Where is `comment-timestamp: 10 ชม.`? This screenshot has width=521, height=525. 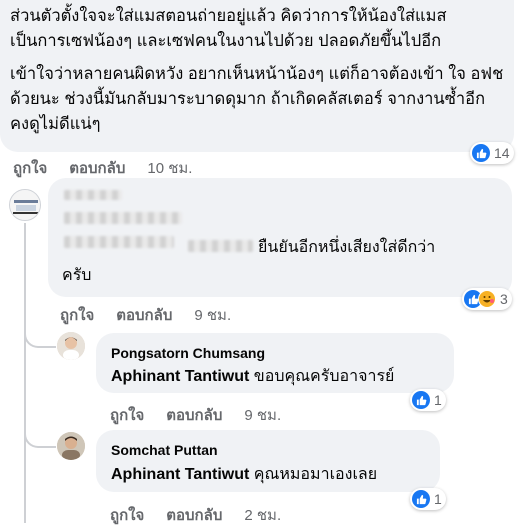
comment-timestamp: 10 ชม. is located at coordinates (169, 168).